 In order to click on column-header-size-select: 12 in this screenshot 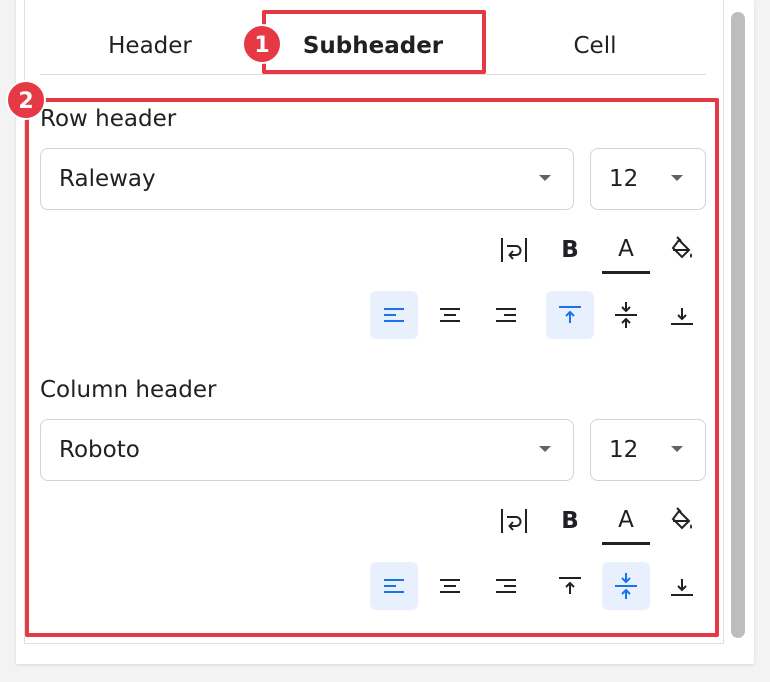, I will do `click(648, 450)`.